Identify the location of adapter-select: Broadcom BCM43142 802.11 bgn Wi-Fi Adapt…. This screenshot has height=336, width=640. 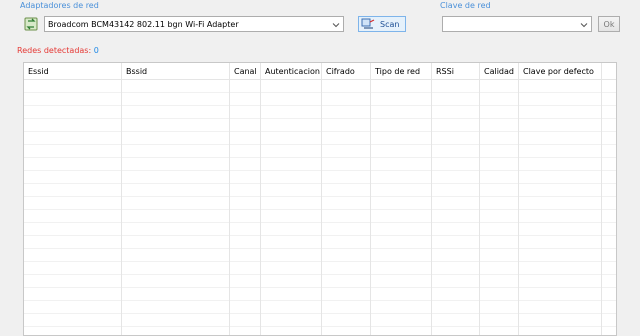
(194, 24).